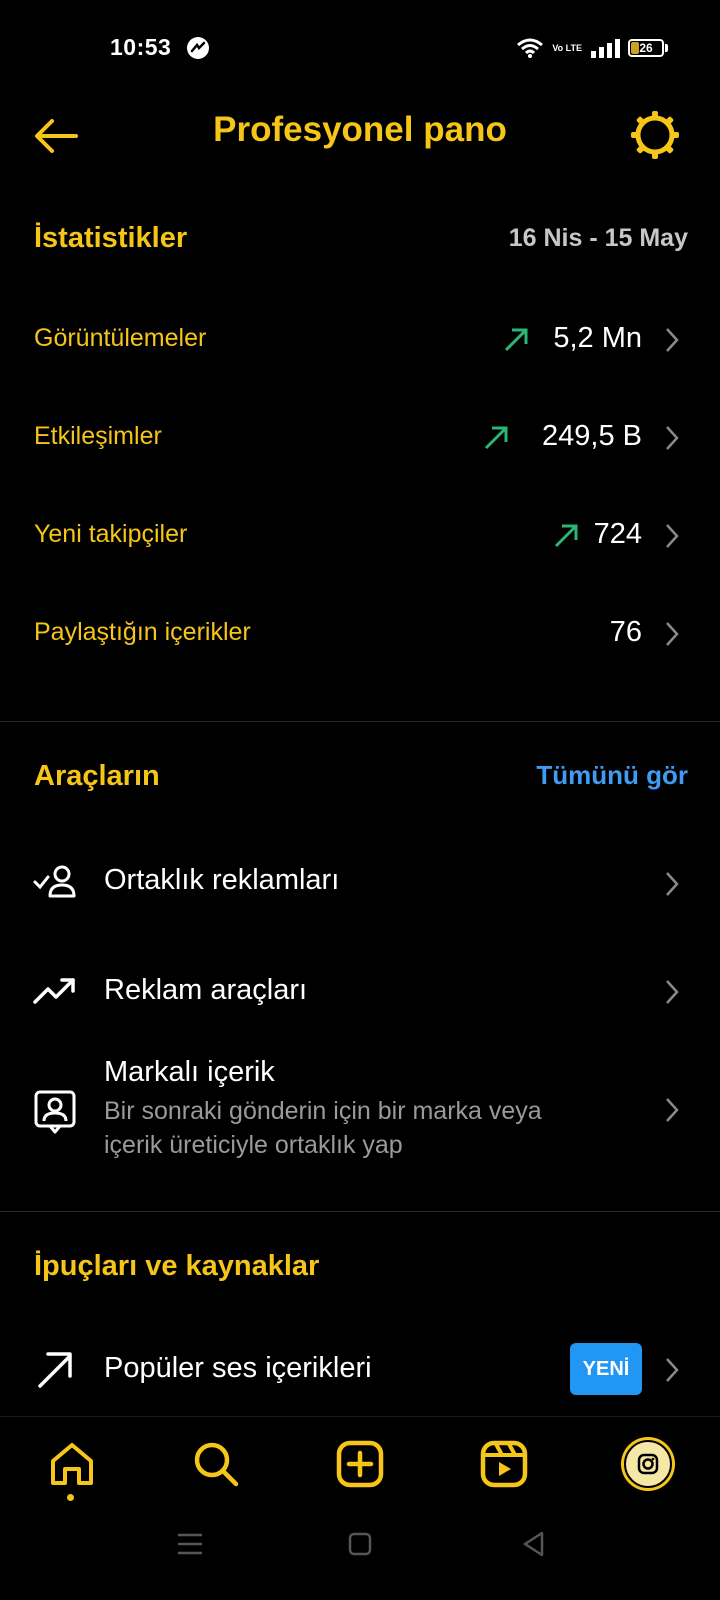 Image resolution: width=720 pixels, height=1600 pixels. I want to click on wifi-icon, so click(530, 48).